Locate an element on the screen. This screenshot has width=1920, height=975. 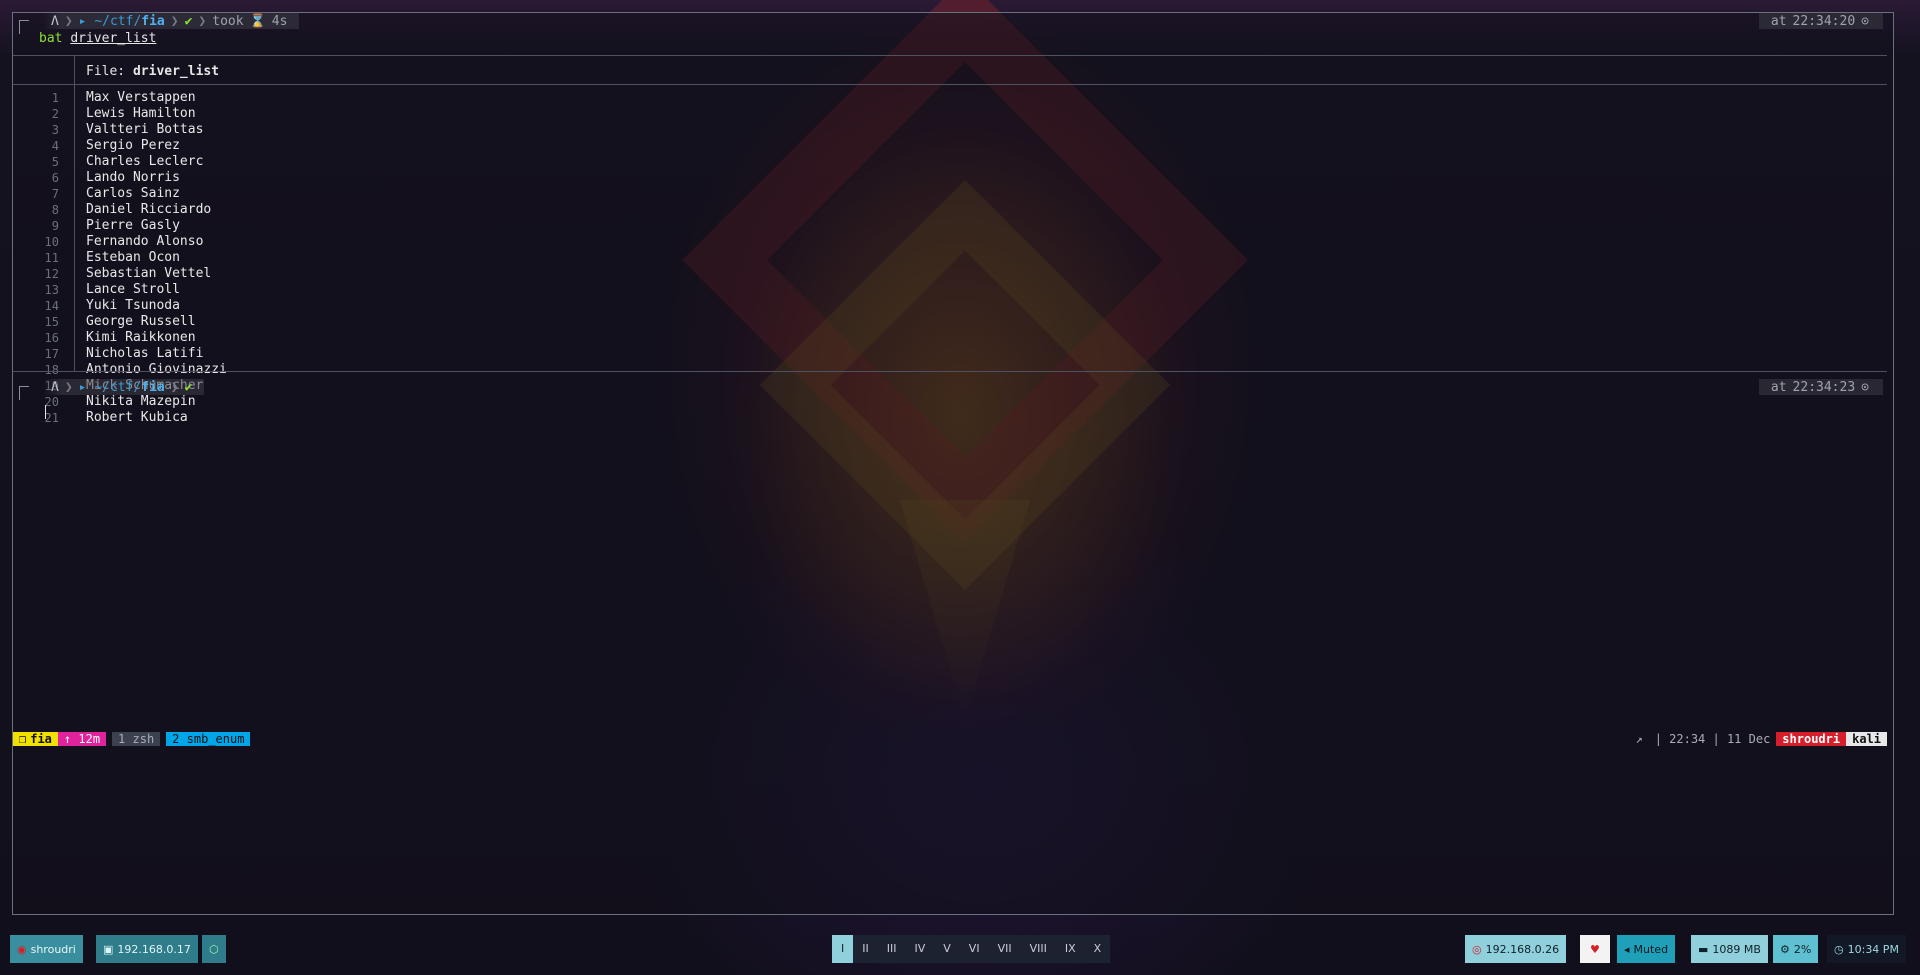
workspace-9: IX is located at coordinates (1070, 949).